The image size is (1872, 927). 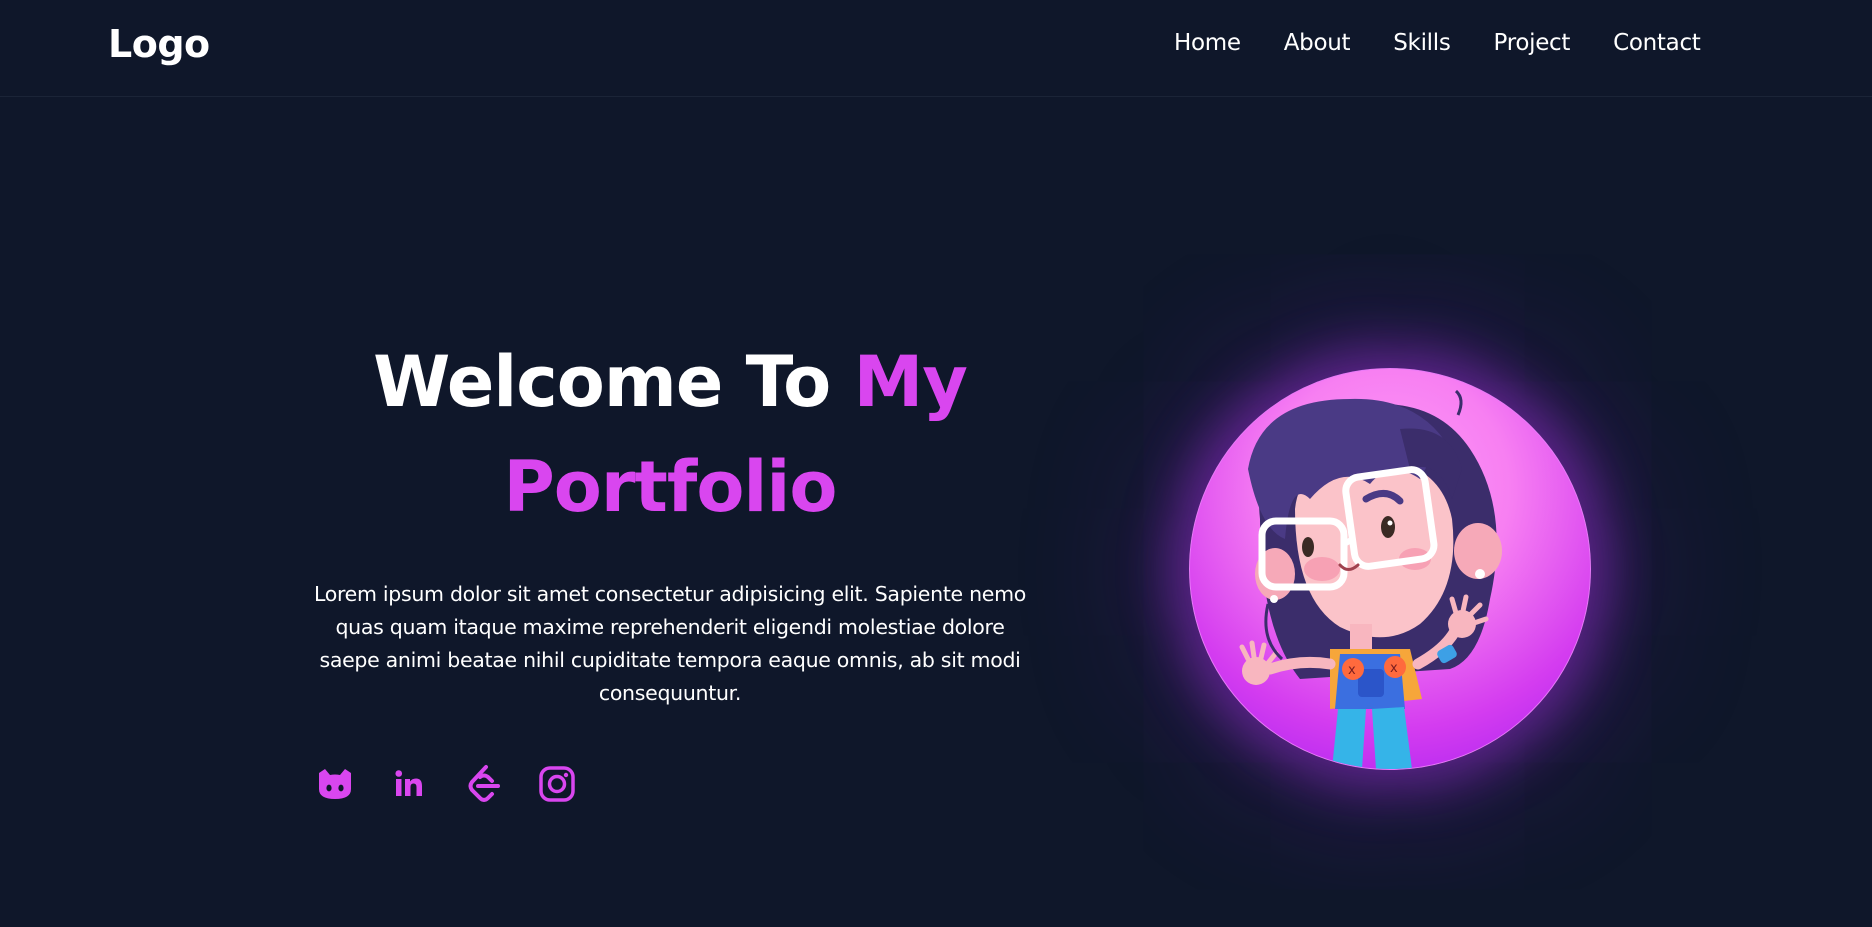 I want to click on logo: Logo, so click(x=159, y=44).